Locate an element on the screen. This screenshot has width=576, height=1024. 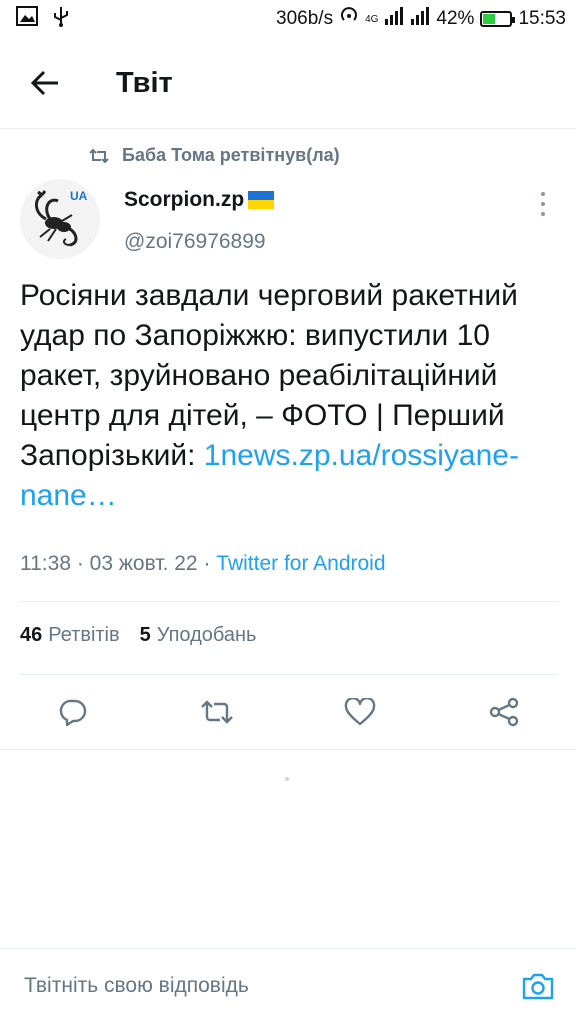
network-type: 4G is located at coordinates (372, 19).